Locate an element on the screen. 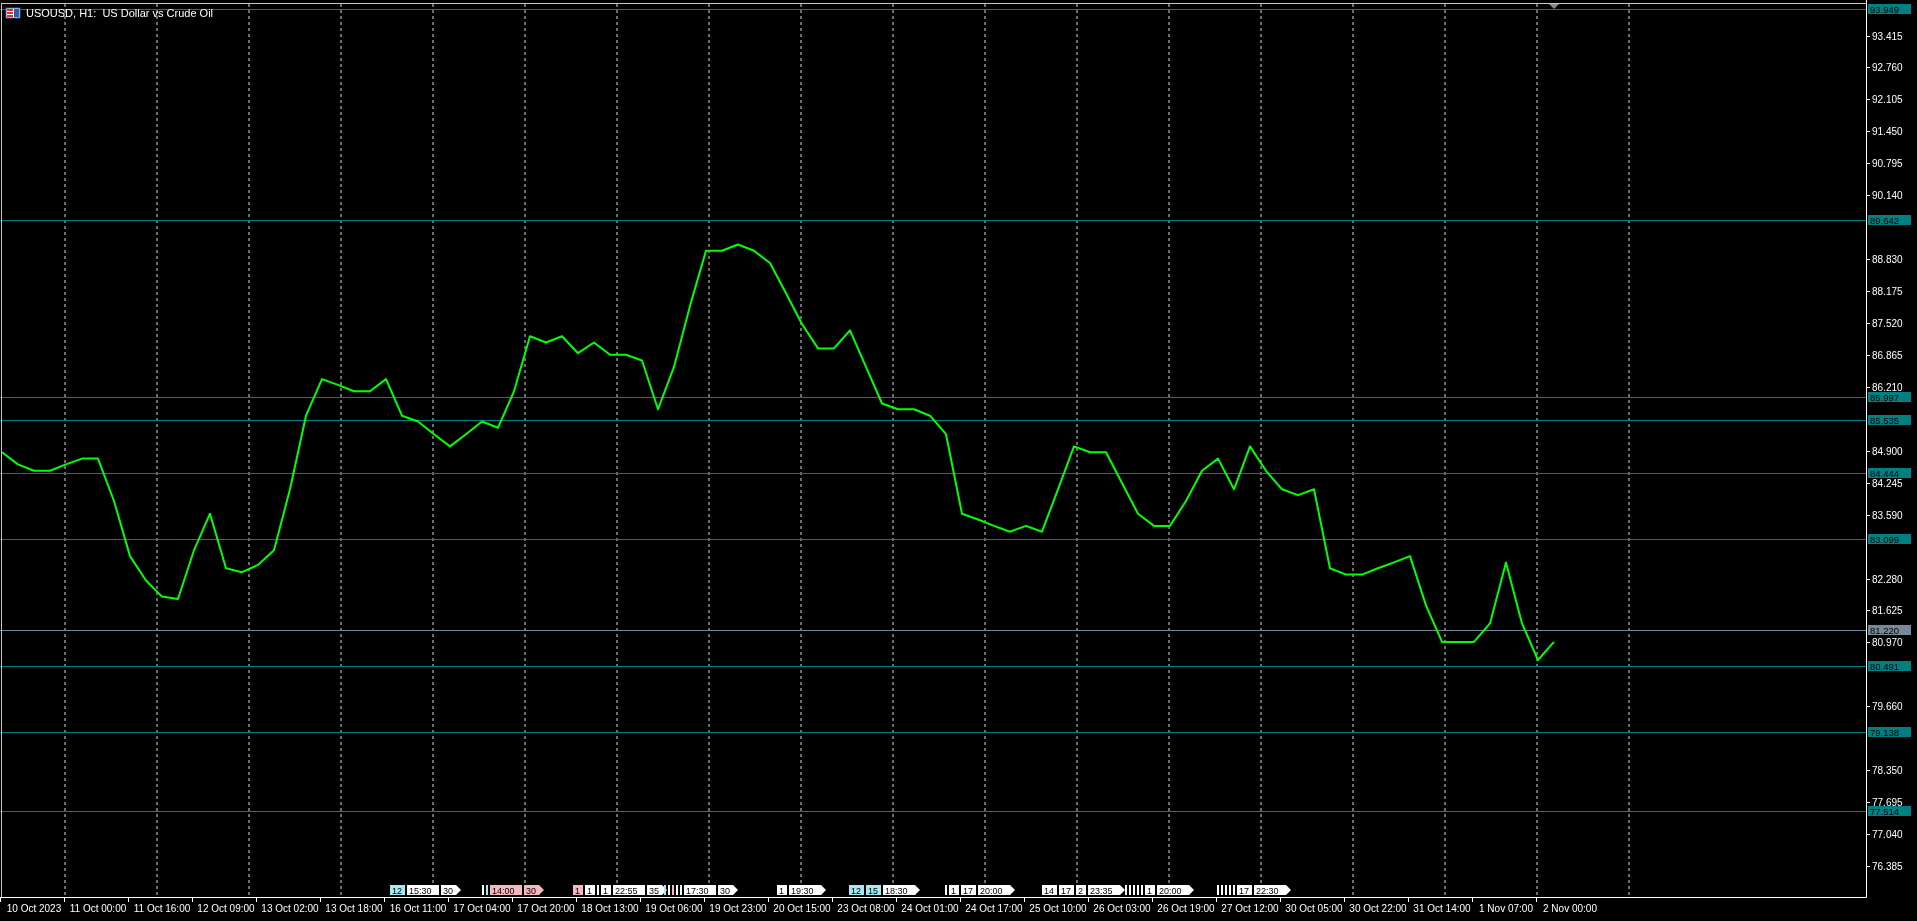 Image resolution: width=1917 pixels, height=921 pixels. price-axis-label: 76.385 is located at coordinates (1887, 867).